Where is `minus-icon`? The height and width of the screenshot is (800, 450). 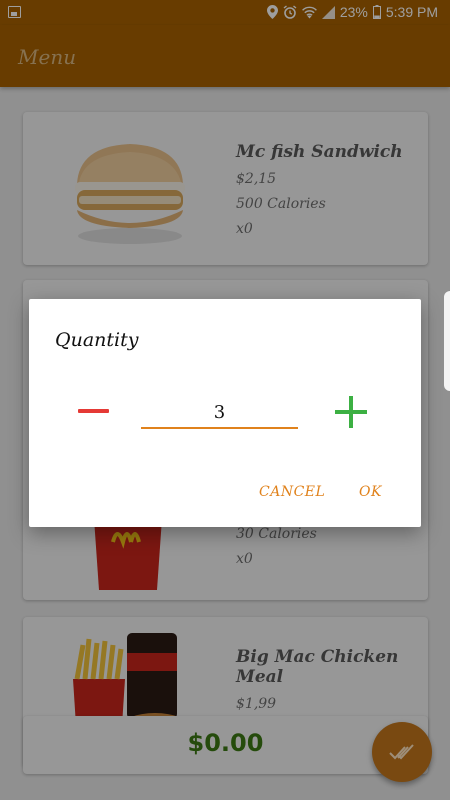 minus-icon is located at coordinates (93, 411).